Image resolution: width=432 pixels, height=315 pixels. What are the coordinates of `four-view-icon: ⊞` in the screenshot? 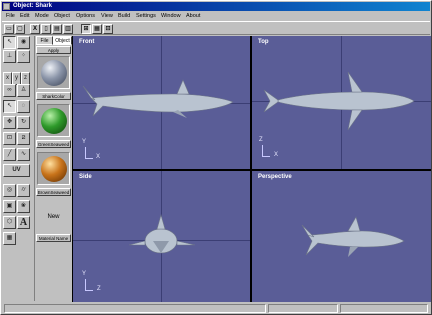 It's located at (86, 29).